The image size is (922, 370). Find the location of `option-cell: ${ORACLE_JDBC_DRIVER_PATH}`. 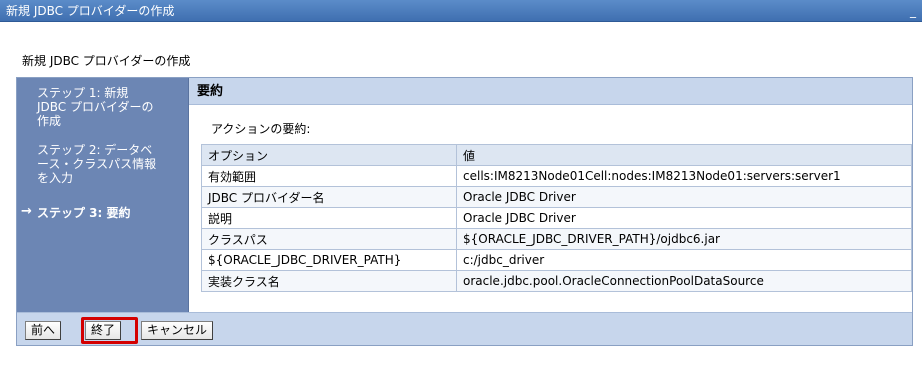

option-cell: ${ORACLE_JDBC_DRIVER_PATH} is located at coordinates (329, 260).